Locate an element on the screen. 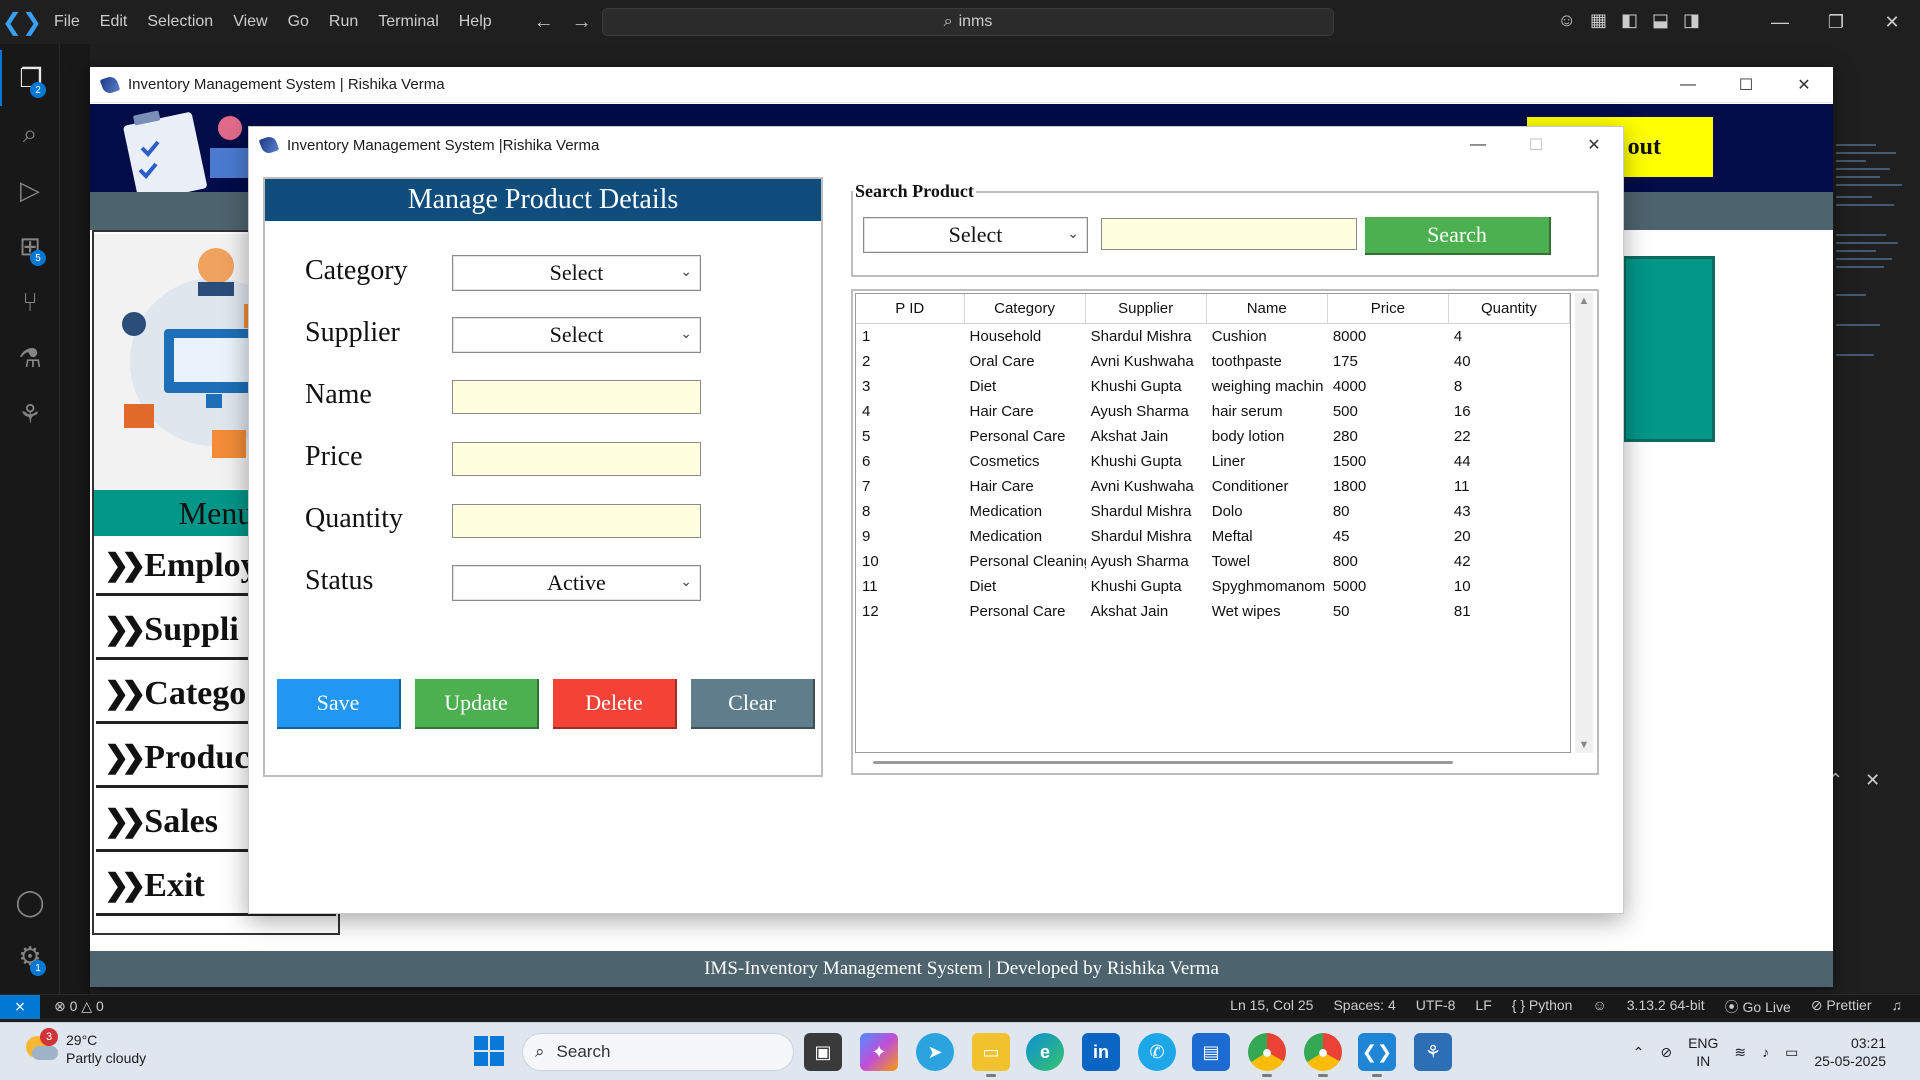 Image resolution: width=1920 pixels, height=1080 pixels. problems-indicator: ⊗ 0 △ 0 is located at coordinates (79, 1006).